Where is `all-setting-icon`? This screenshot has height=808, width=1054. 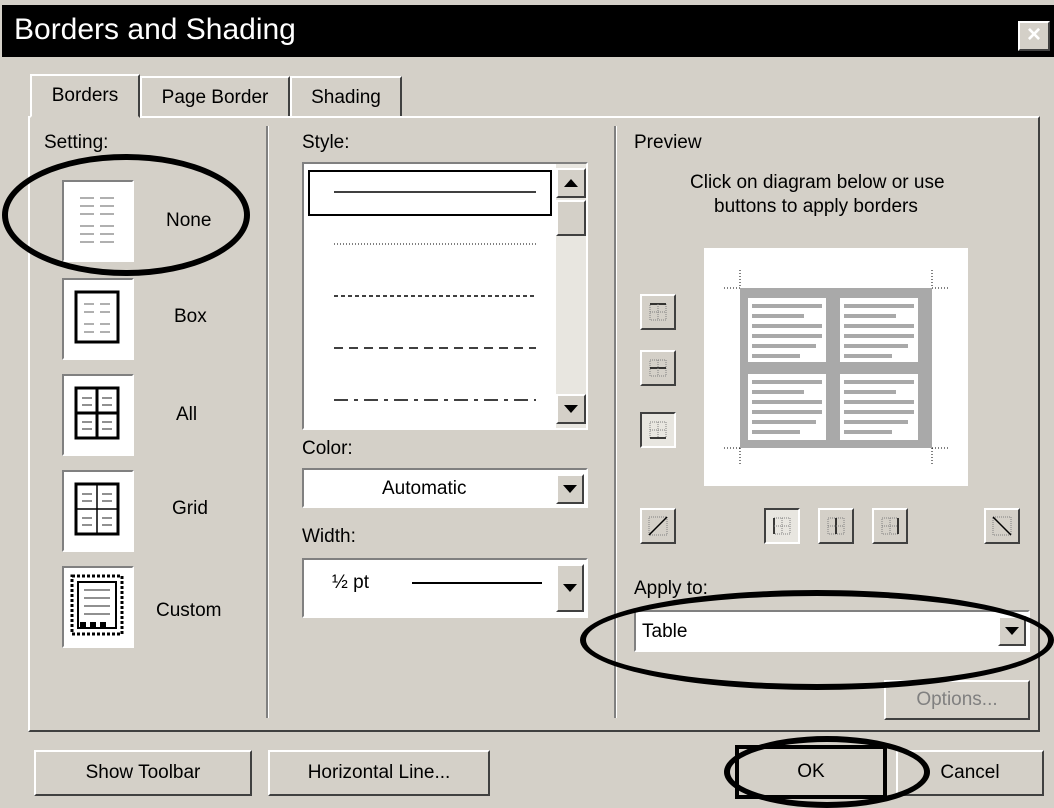
all-setting-icon is located at coordinates (97, 413).